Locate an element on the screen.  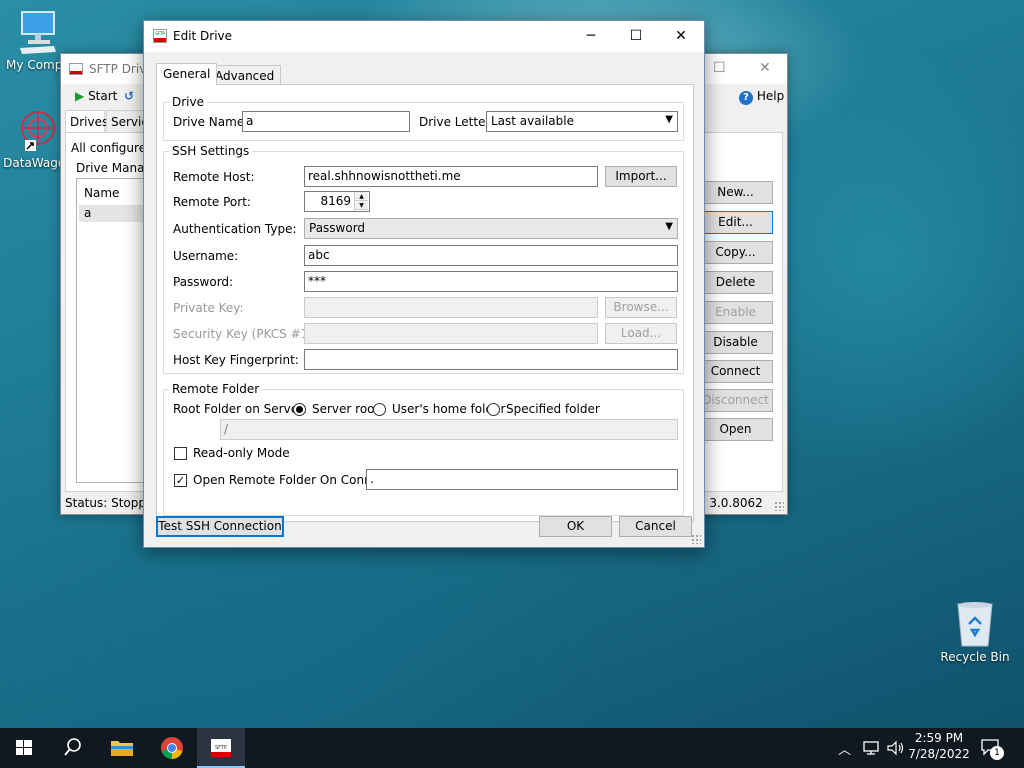
taskbar: SFTP ︿ 2:59 PM 7/28/2022 1 is located at coordinates (512, 748).